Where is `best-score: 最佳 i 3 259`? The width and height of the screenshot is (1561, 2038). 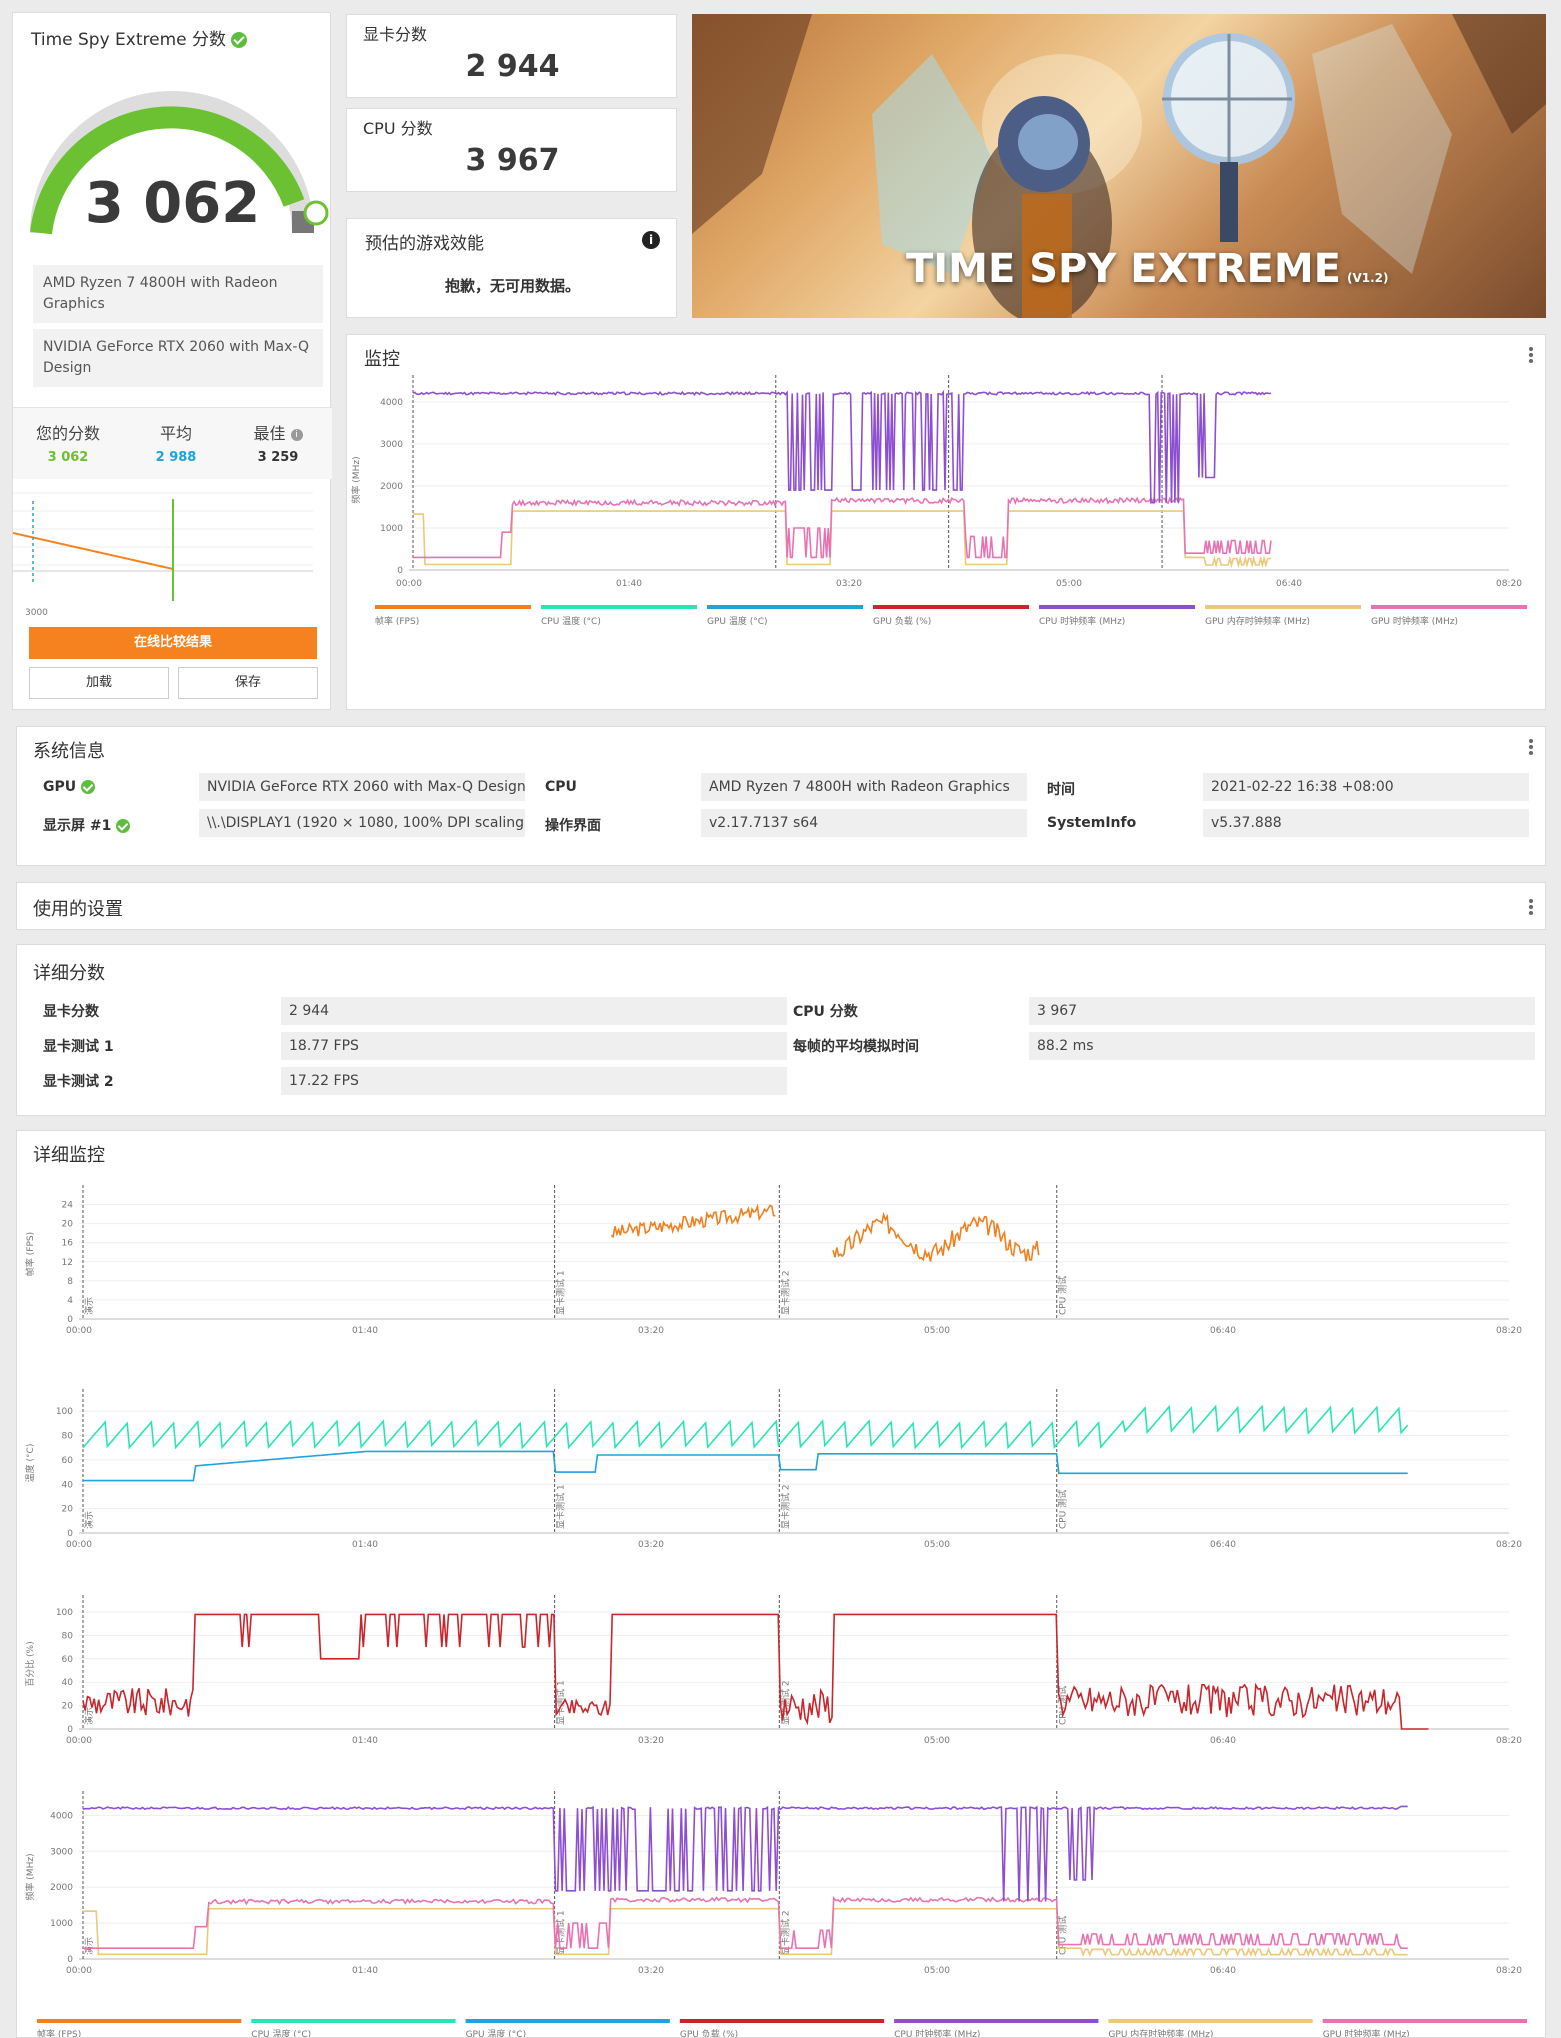
best-score: 最佳 i 3 259 is located at coordinates (278, 442).